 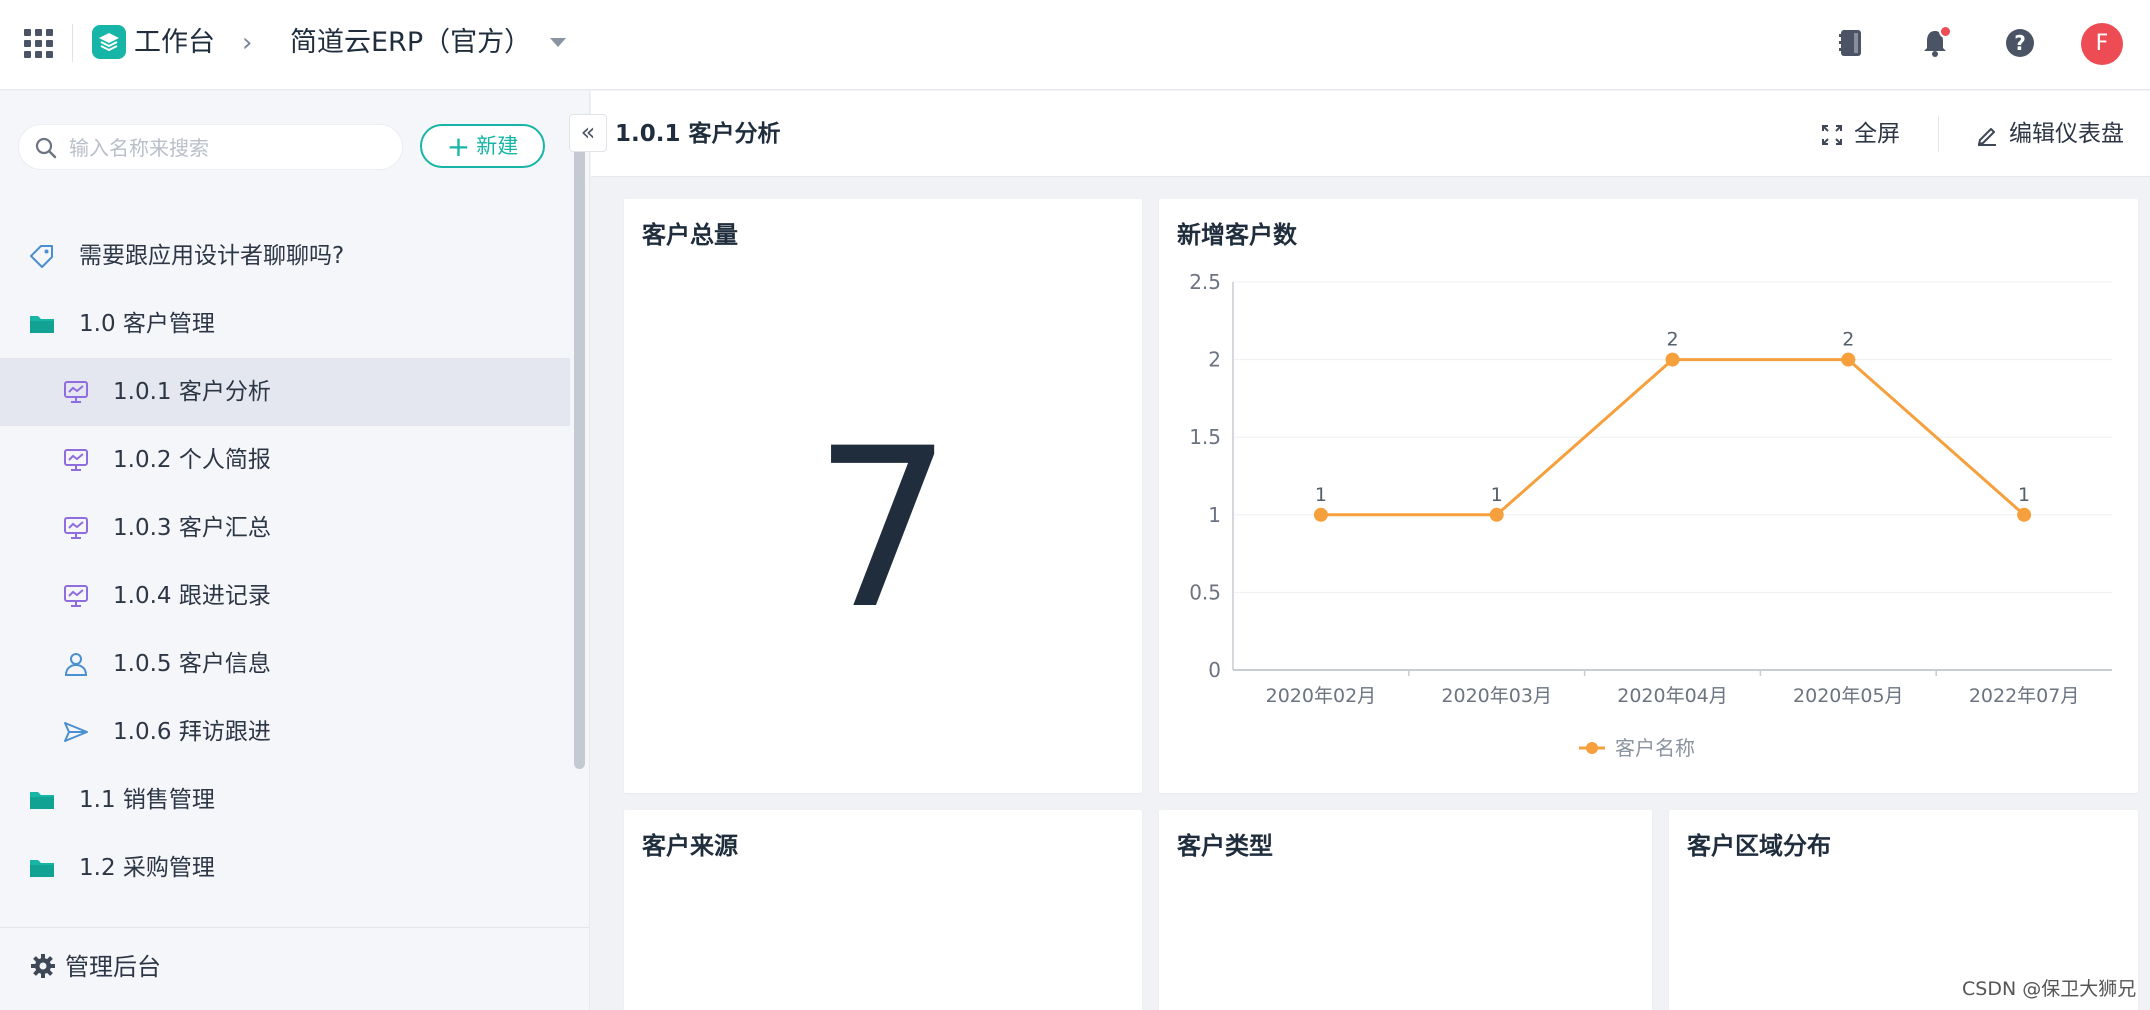 I want to click on customer-source-title: 客户来源, so click(x=690, y=846).